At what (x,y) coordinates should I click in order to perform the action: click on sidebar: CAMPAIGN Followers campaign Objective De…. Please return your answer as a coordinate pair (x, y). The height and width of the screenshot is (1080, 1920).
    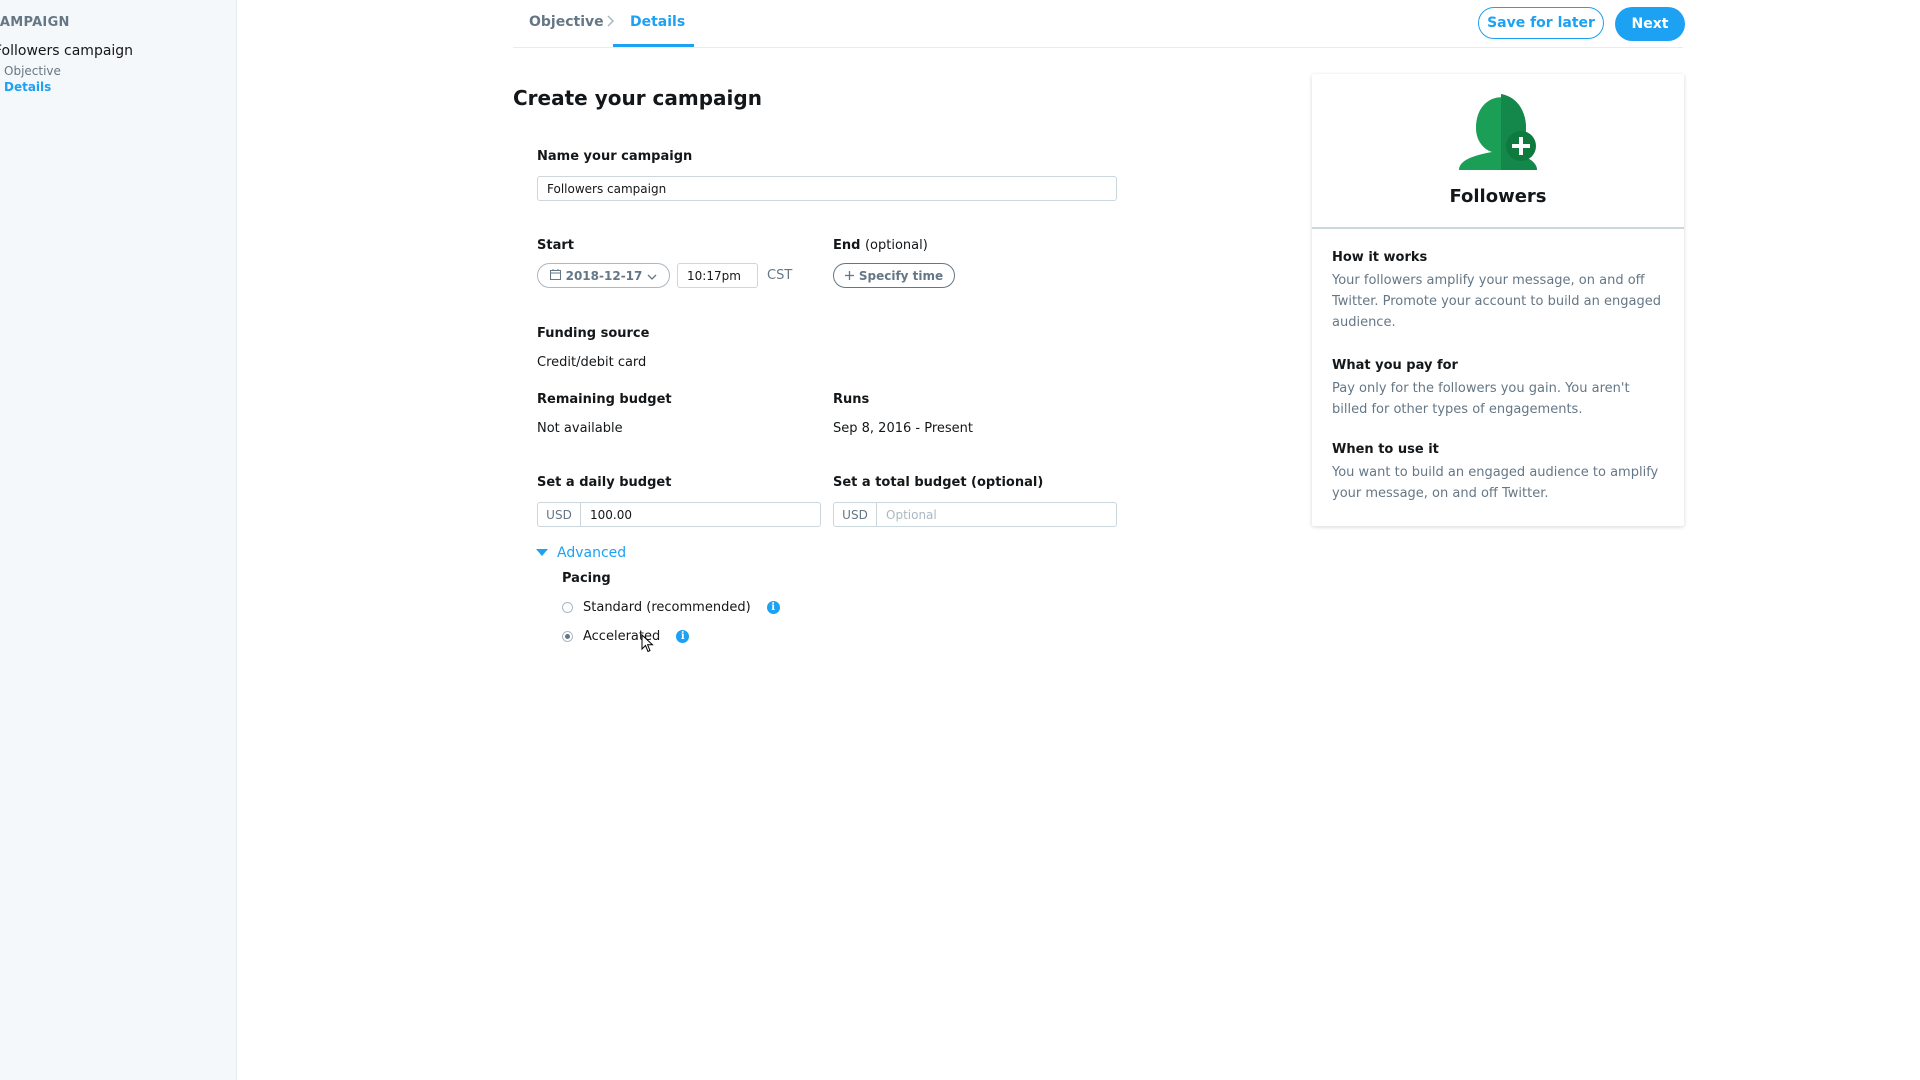
    Looking at the image, I should click on (118, 540).